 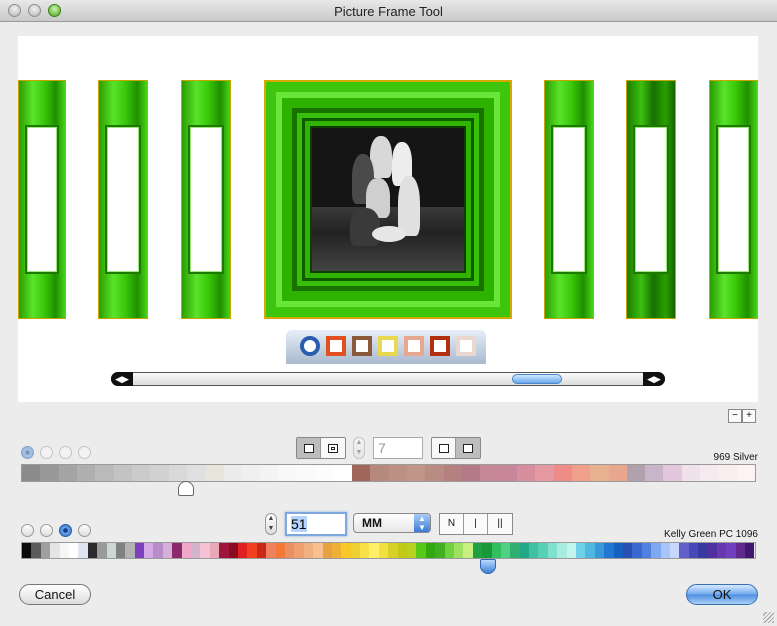 I want to click on frame-style-yellow, so click(x=388, y=346).